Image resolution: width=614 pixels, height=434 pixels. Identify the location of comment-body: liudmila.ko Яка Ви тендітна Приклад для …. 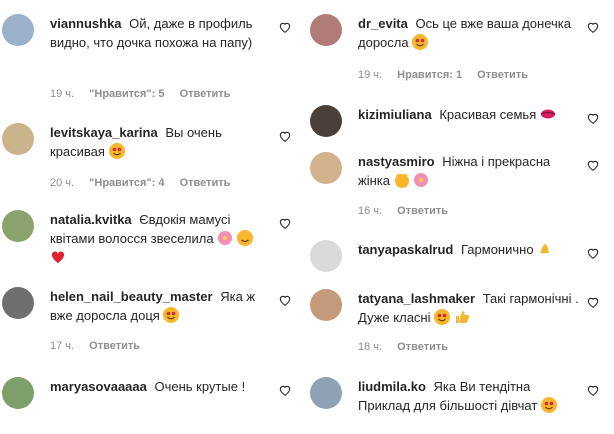
(469, 396).